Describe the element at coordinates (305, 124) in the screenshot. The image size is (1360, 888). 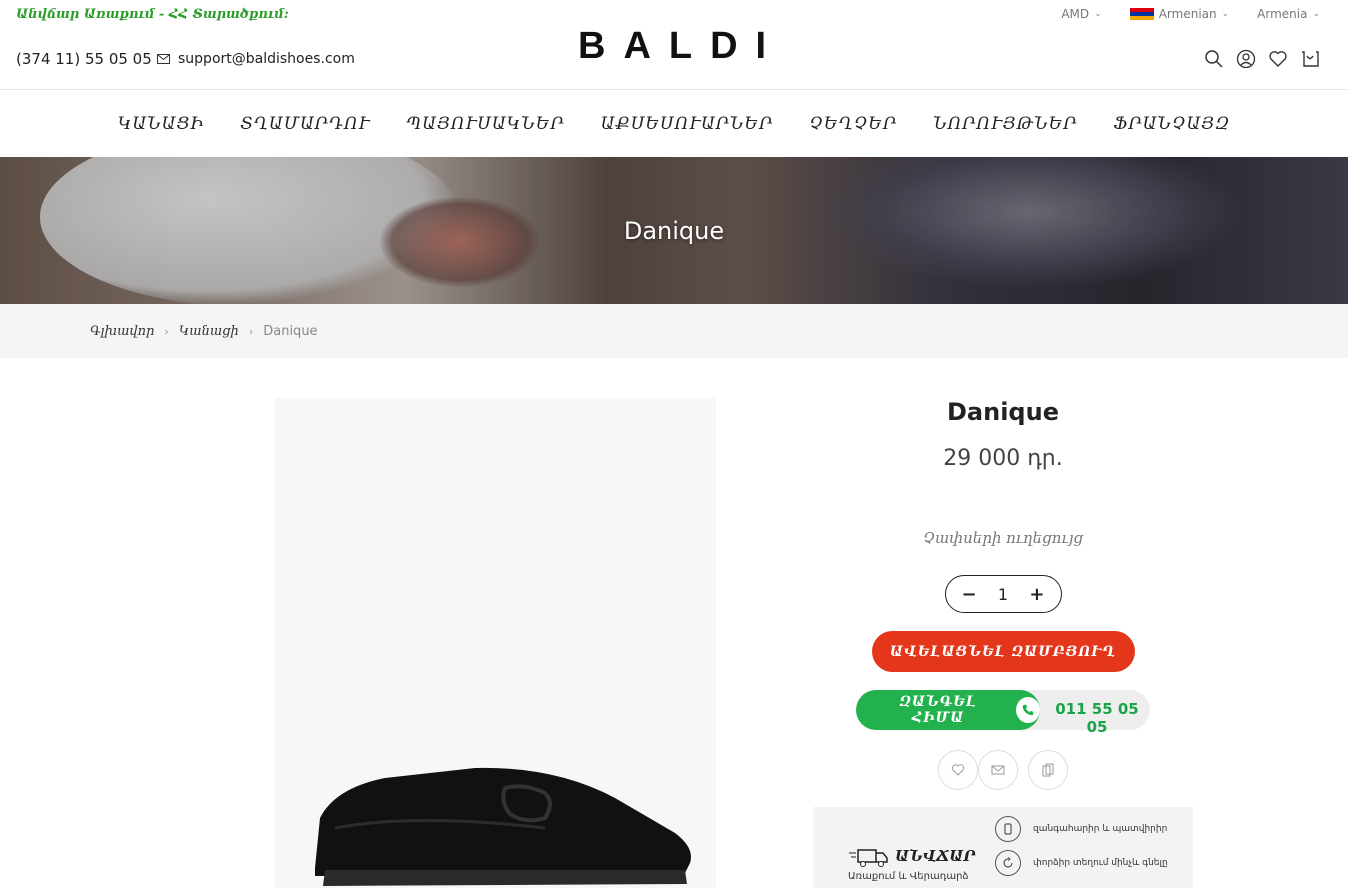
I see `nav-item-men: ՏՂԱՄԱՐԴՈՒ` at that location.